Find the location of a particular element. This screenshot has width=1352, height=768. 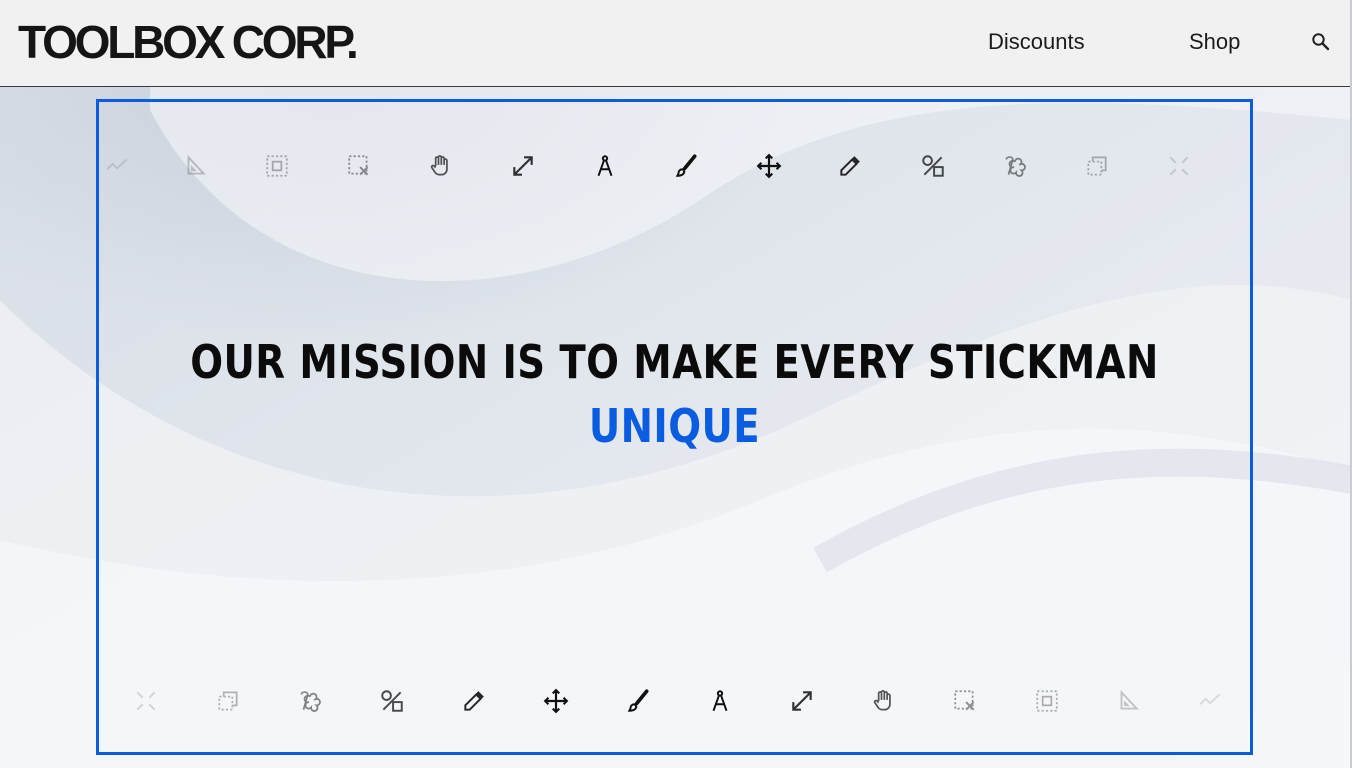

hero-headline-text: OUR MISSION IS TO MAKE EVERY STICKMAN is located at coordinates (674, 362).